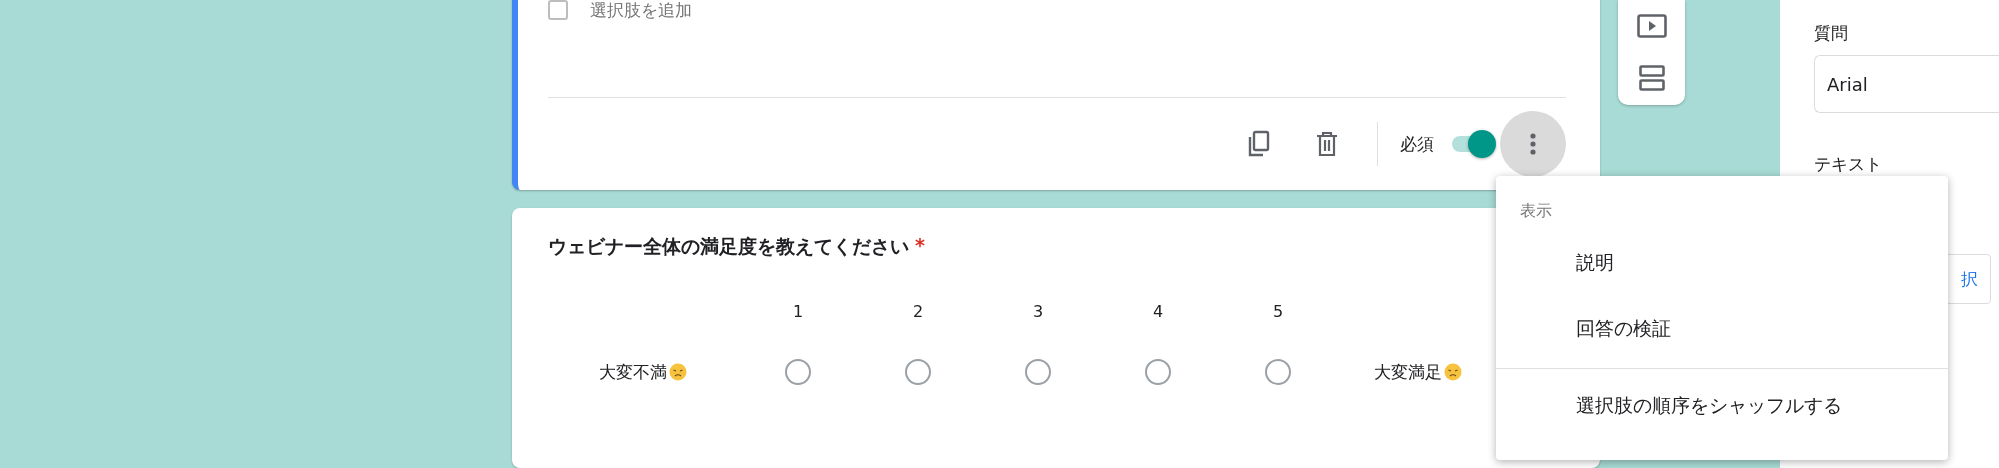 The image size is (1999, 468). I want to click on scale-number: 1, so click(798, 311).